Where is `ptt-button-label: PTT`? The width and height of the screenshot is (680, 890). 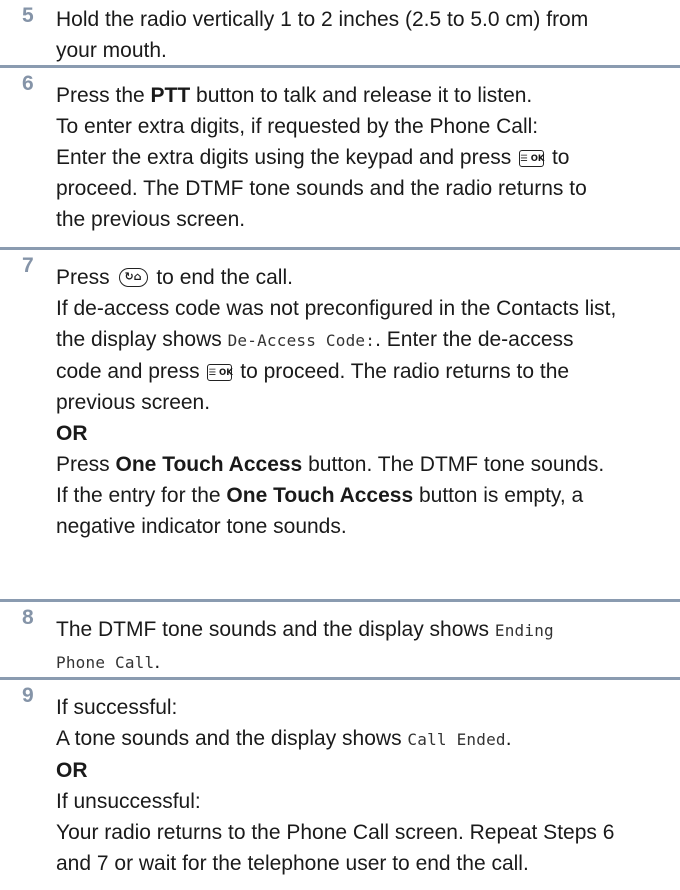 ptt-button-label: PTT is located at coordinates (170, 95).